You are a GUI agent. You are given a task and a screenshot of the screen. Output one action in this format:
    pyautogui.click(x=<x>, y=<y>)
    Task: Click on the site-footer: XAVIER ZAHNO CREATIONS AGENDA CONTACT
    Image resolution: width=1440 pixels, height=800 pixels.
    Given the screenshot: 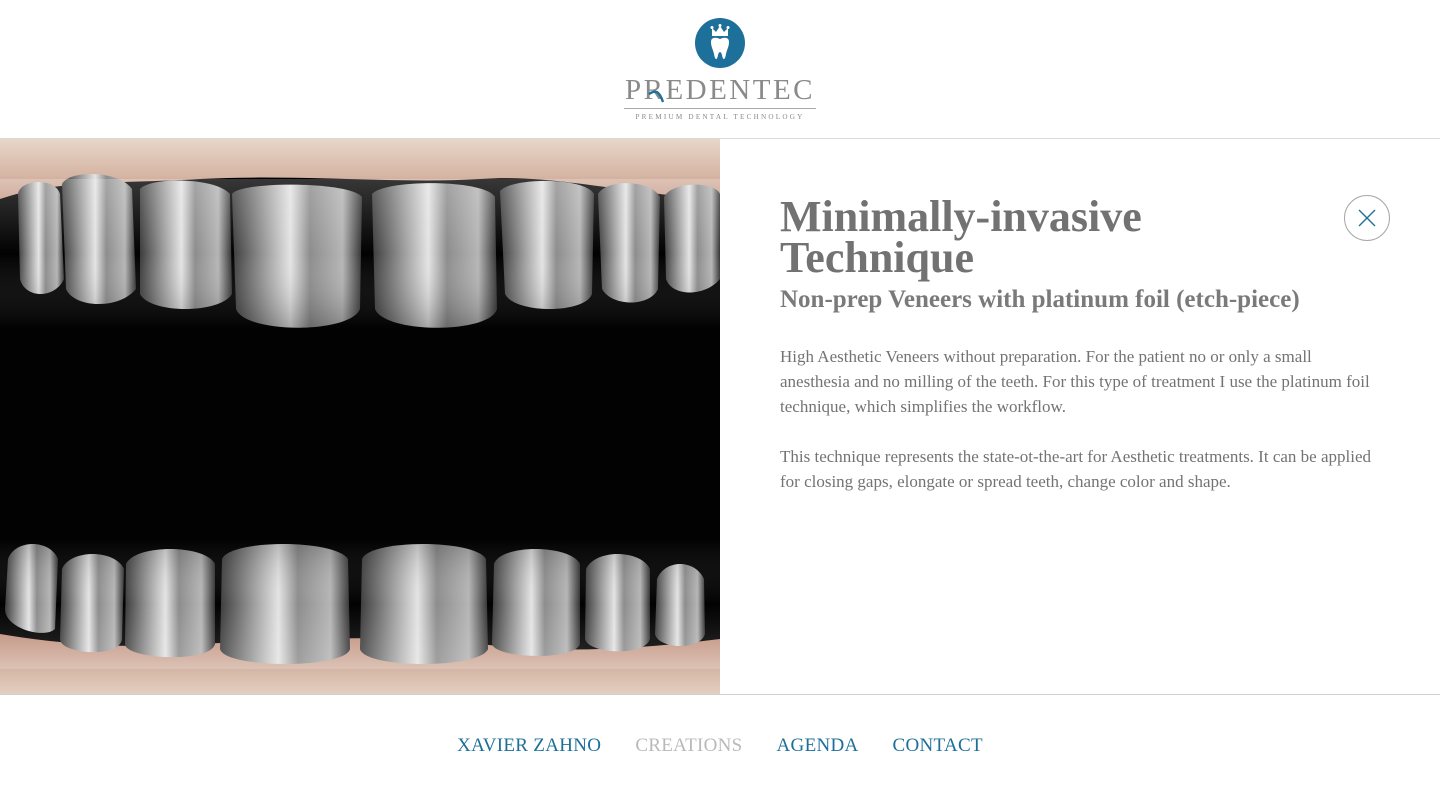 What is the action you would take?
    pyautogui.click(x=720, y=747)
    